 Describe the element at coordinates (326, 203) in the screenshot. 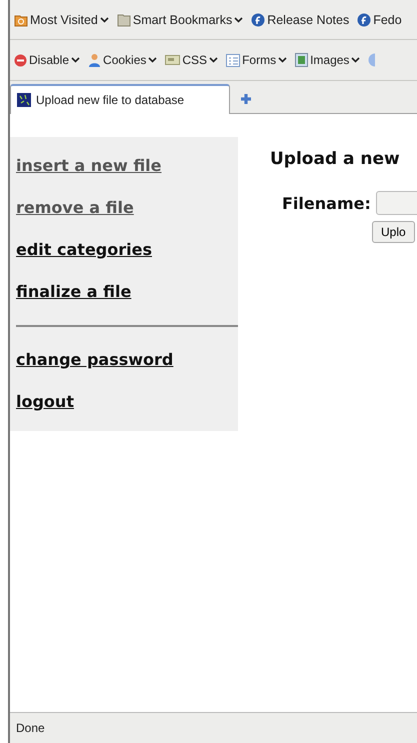

I see `field-label: Filename:` at that location.